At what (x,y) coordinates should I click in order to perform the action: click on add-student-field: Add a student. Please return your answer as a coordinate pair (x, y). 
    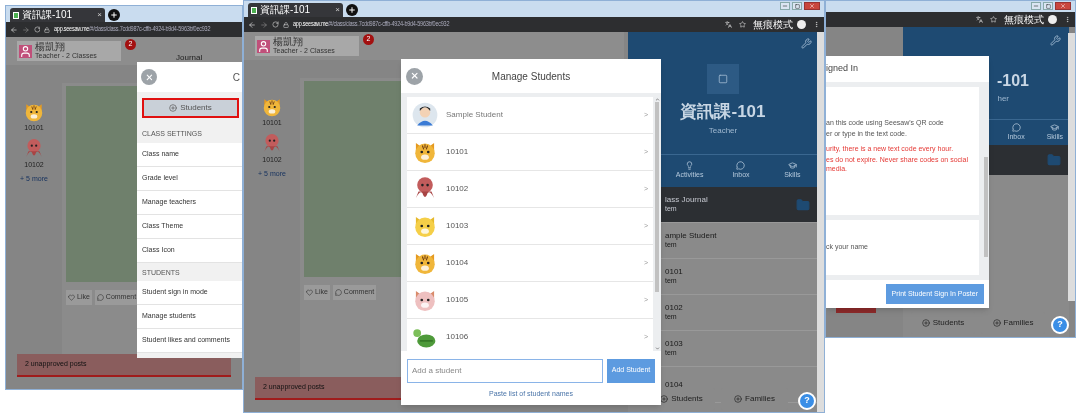
    Looking at the image, I should click on (505, 370).